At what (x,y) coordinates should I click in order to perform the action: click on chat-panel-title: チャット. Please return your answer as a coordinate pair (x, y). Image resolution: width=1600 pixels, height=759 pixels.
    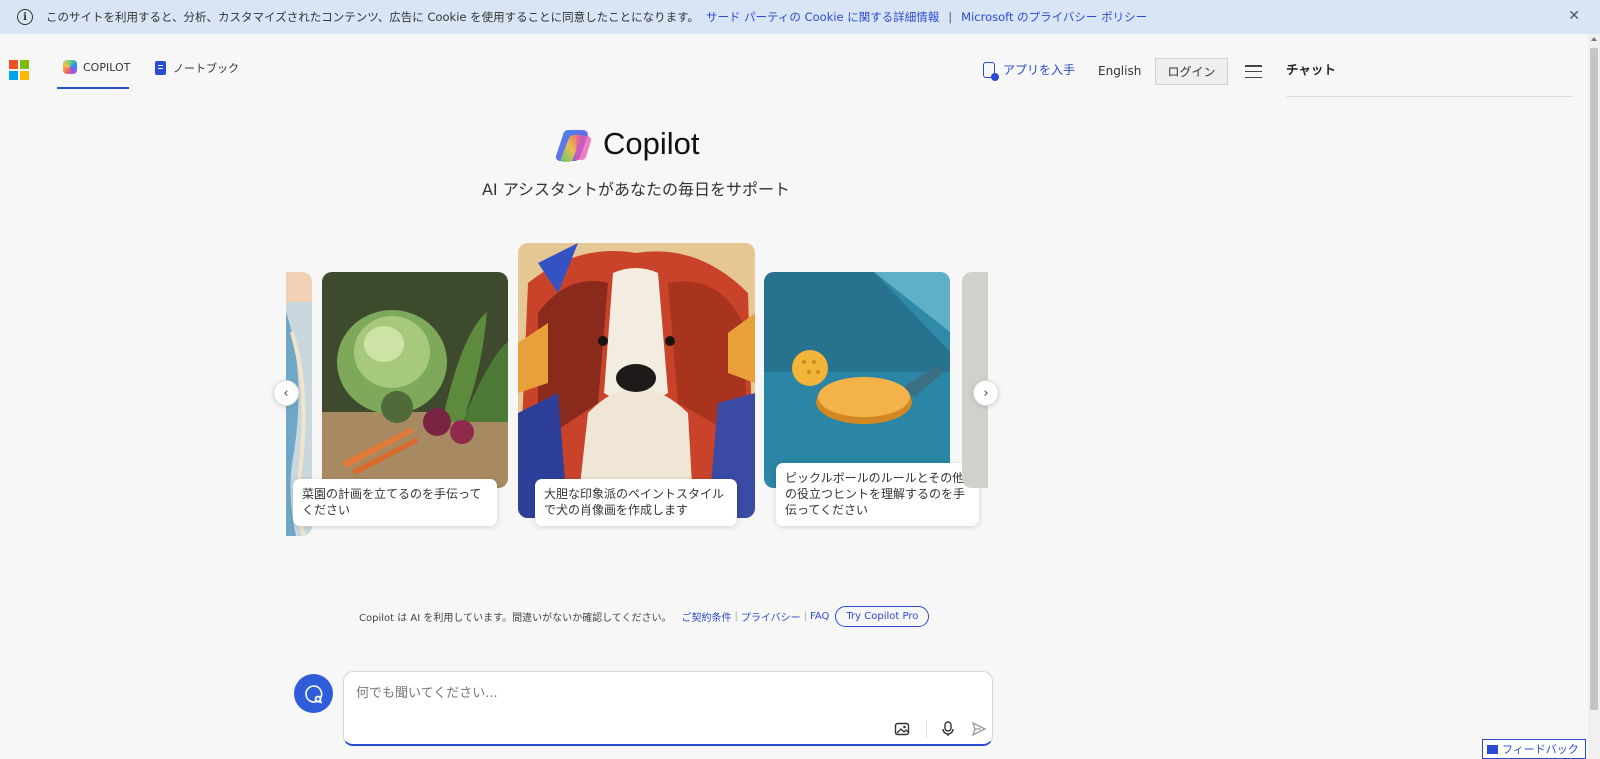
    Looking at the image, I should click on (1311, 69).